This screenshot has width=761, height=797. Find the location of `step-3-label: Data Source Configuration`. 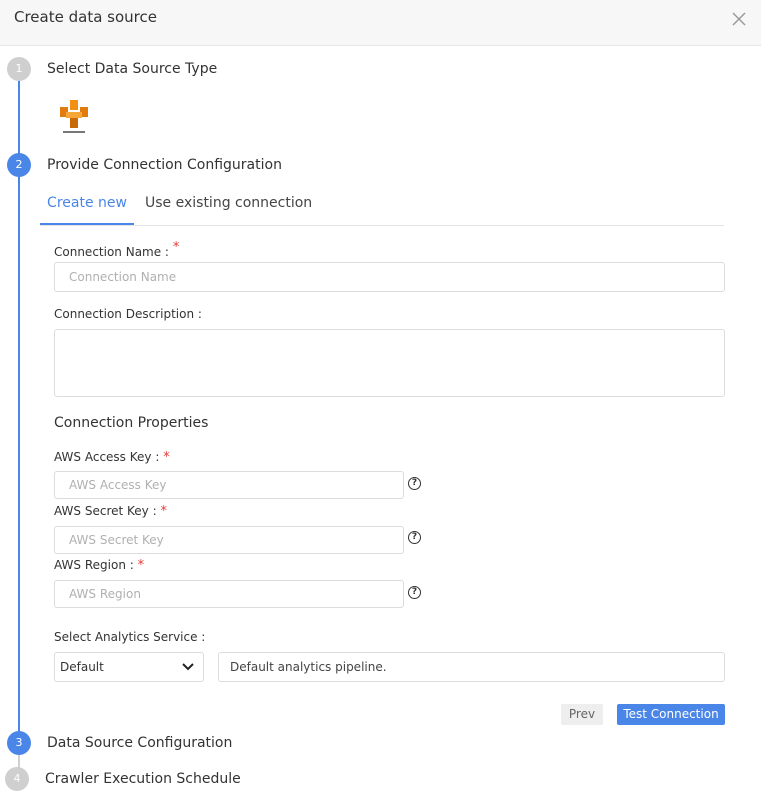

step-3-label: Data Source Configuration is located at coordinates (139, 743).